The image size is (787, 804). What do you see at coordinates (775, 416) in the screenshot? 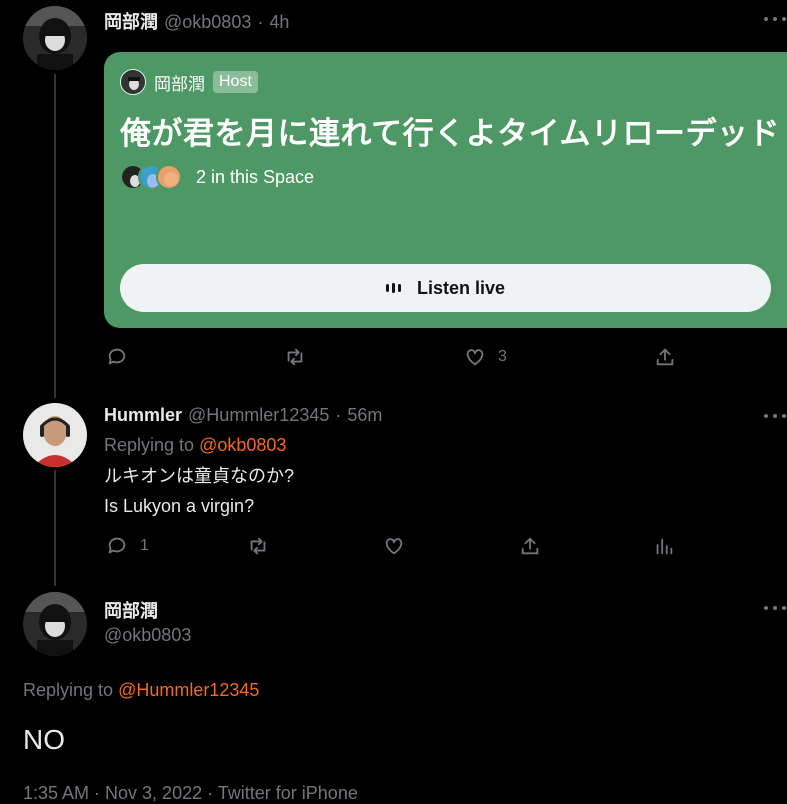
I see `tweet2-more-icon` at bounding box center [775, 416].